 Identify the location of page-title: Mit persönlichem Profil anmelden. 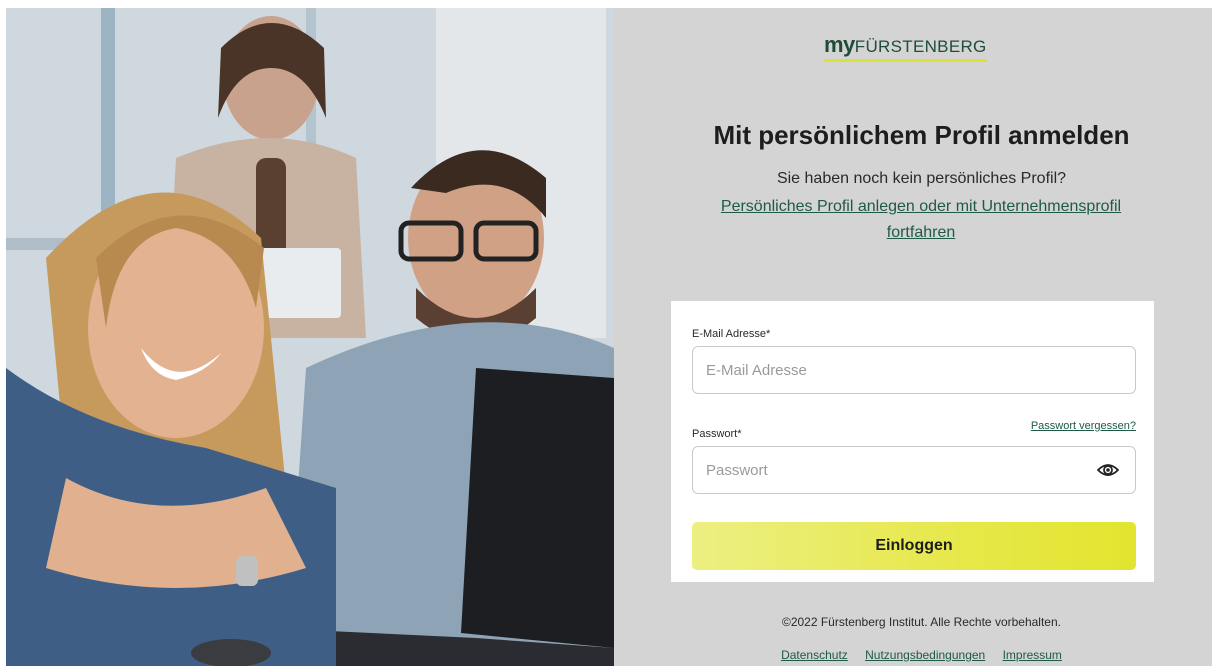
(921, 135).